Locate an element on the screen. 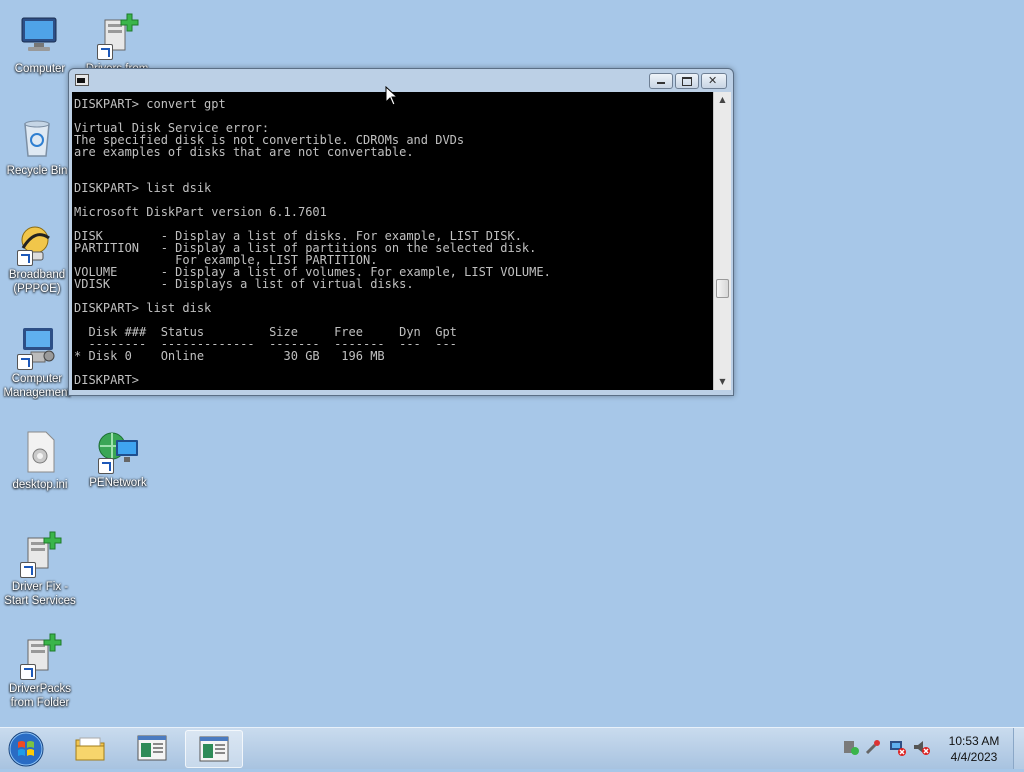  desktop-icon-label: Broadband (PPPOE) is located at coordinates (37, 282).